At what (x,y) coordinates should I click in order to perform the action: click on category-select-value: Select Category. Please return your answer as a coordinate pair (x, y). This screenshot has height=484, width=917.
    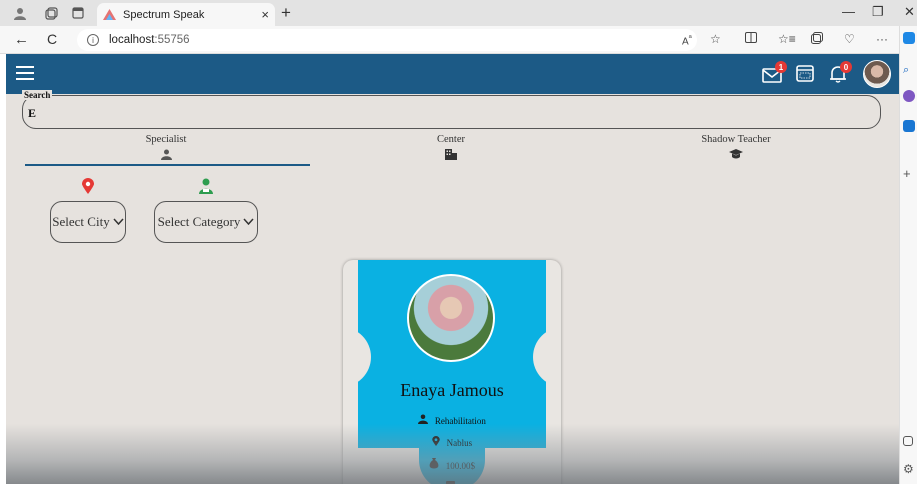
    Looking at the image, I should click on (199, 221).